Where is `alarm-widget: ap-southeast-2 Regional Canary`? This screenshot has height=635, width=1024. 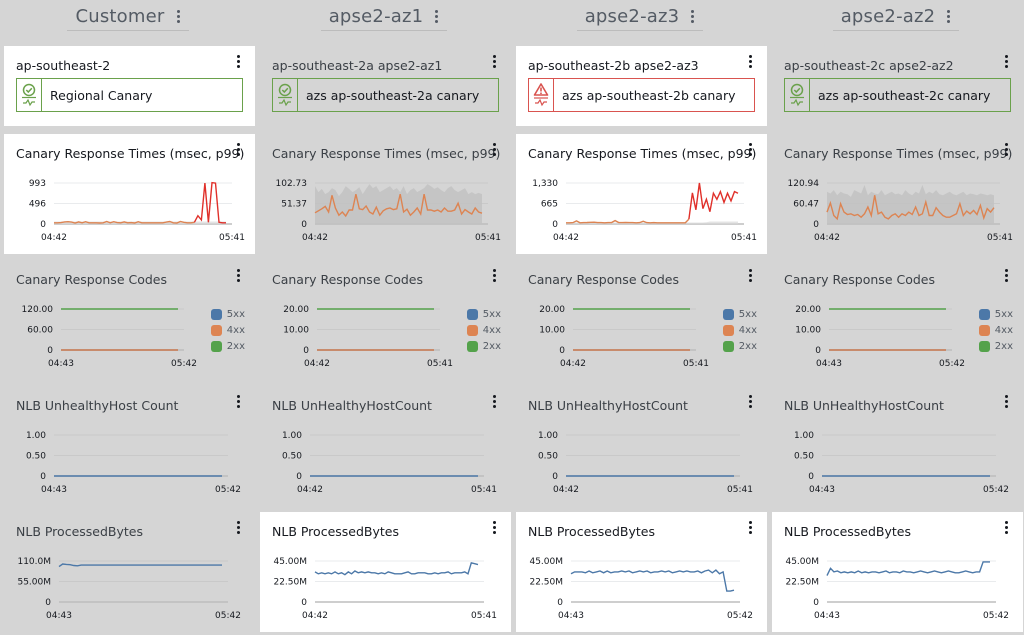 alarm-widget: ap-southeast-2 Regional Canary is located at coordinates (129, 86).